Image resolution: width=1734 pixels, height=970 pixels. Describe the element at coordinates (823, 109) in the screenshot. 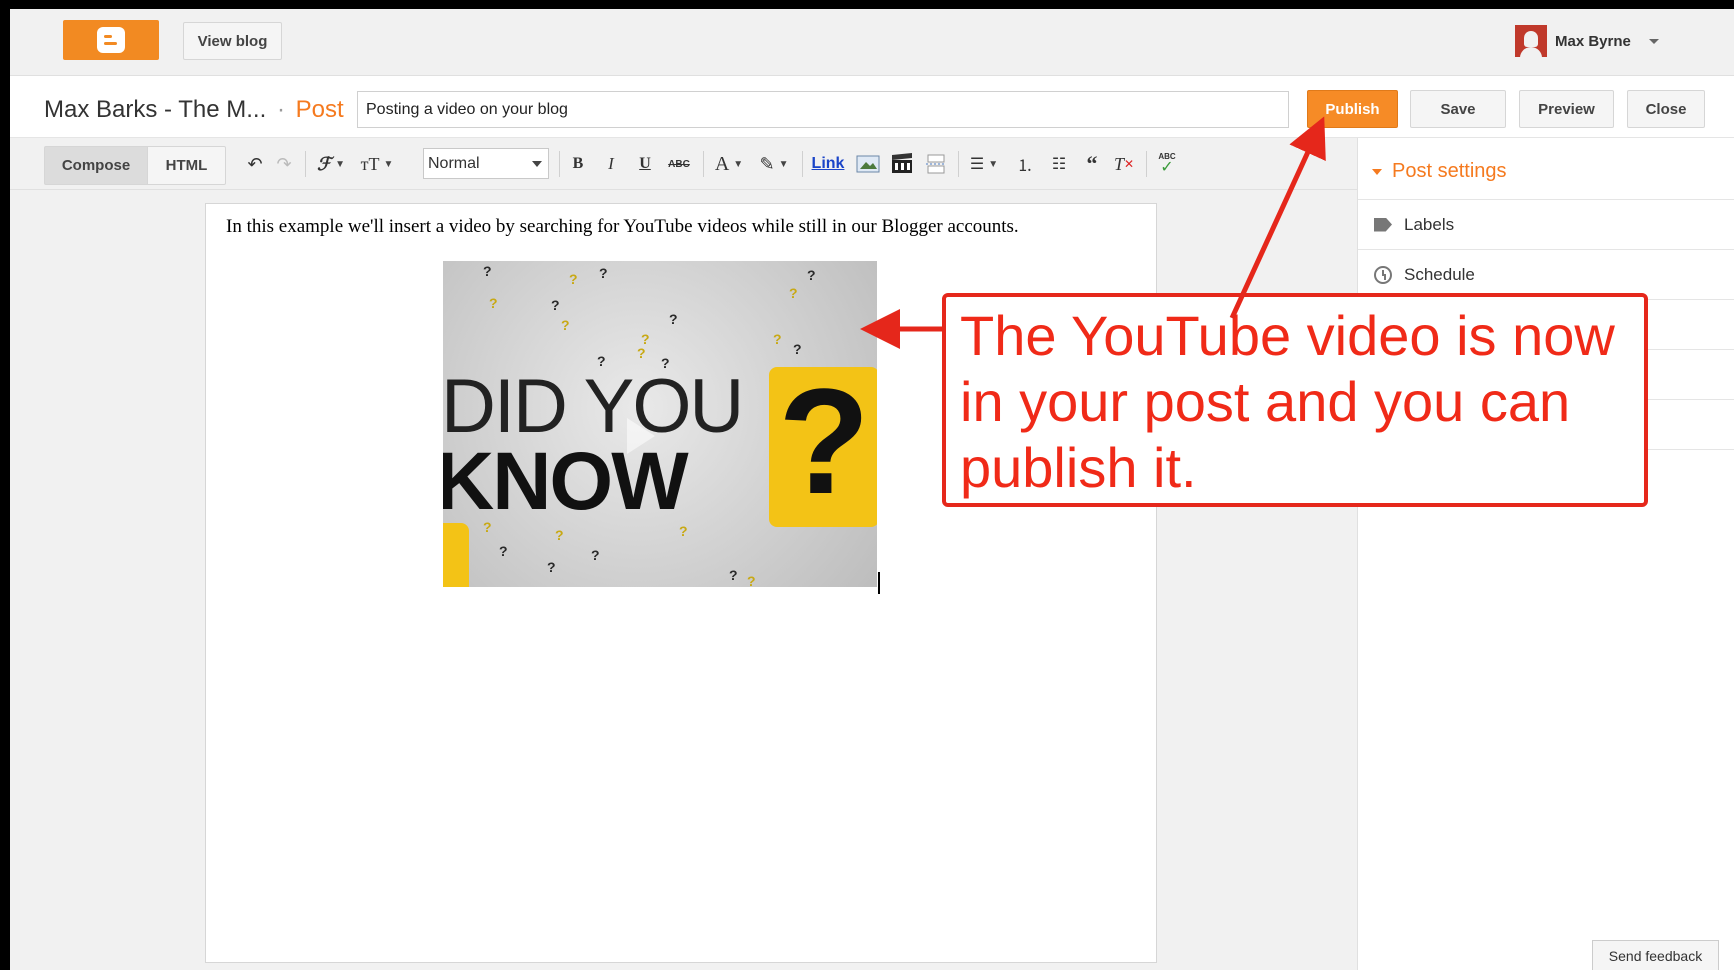

I see `post-title-input` at that location.